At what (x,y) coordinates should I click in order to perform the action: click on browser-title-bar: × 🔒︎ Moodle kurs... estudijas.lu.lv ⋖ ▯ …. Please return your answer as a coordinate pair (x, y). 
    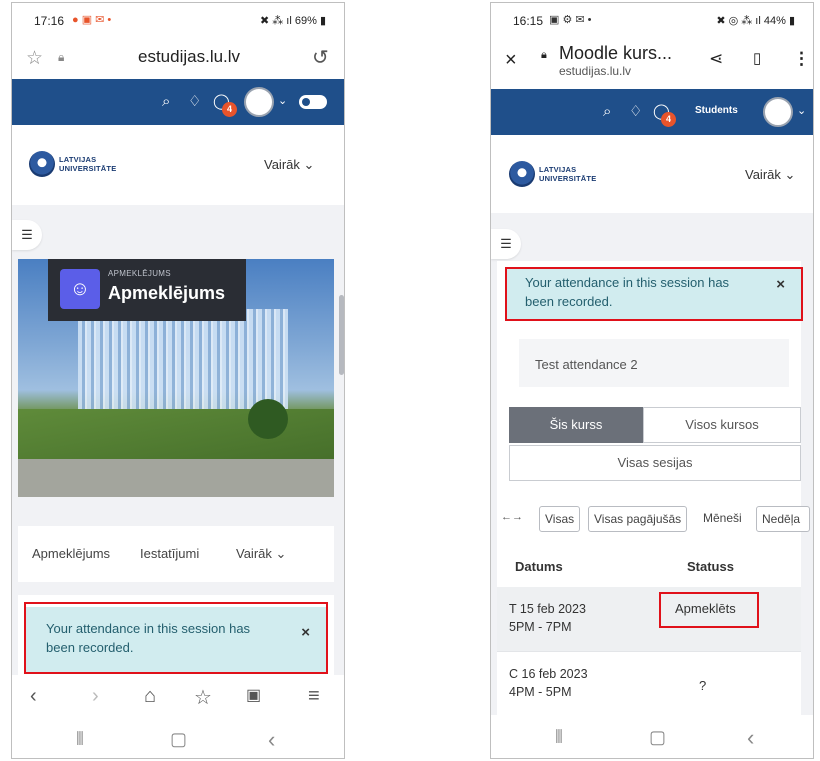
    Looking at the image, I should click on (652, 63).